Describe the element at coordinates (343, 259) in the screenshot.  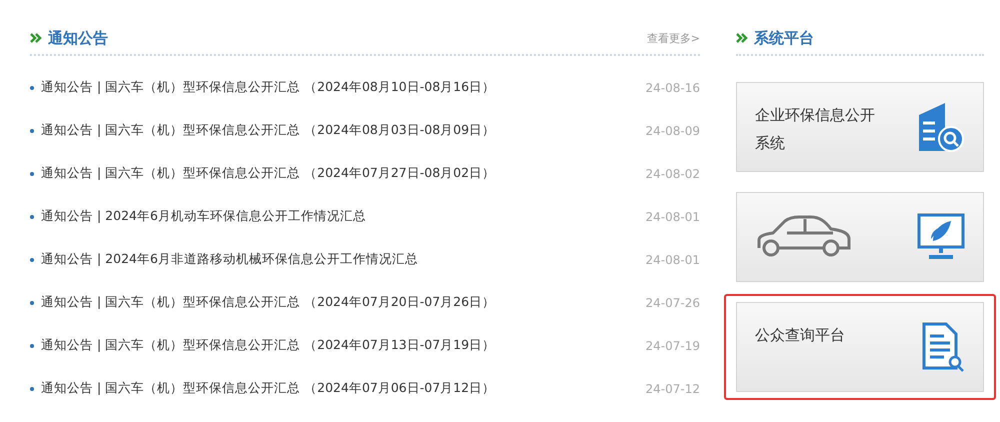
I see `notice-link: 通知公告 | 2024年6月非道路移动机械环保信息公开工作情况汇总` at that location.